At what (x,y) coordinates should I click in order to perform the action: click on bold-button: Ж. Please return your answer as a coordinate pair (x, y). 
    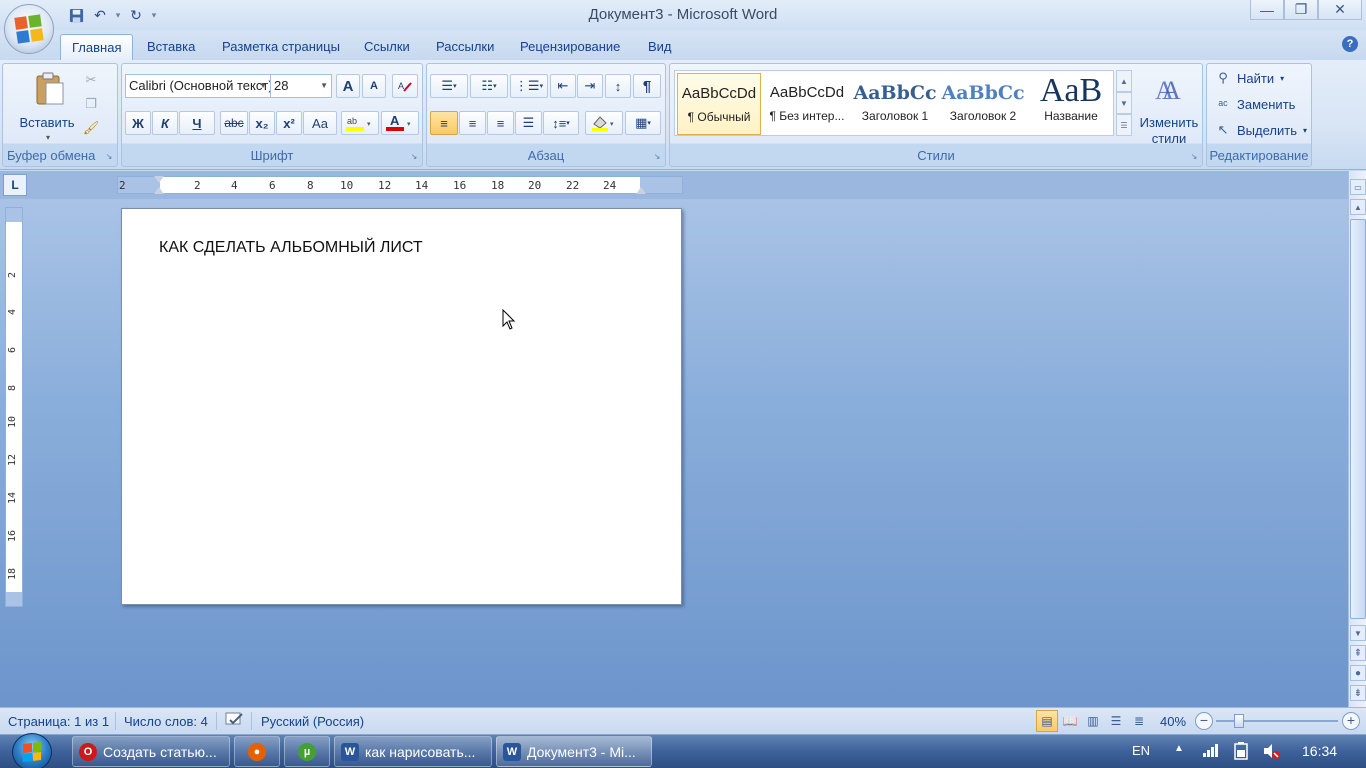
    Looking at the image, I should click on (138, 123).